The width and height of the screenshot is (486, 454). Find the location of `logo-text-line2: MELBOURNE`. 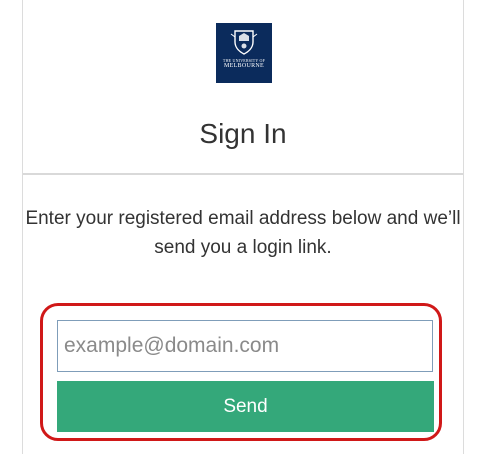

logo-text-line2: MELBOURNE is located at coordinates (244, 66).